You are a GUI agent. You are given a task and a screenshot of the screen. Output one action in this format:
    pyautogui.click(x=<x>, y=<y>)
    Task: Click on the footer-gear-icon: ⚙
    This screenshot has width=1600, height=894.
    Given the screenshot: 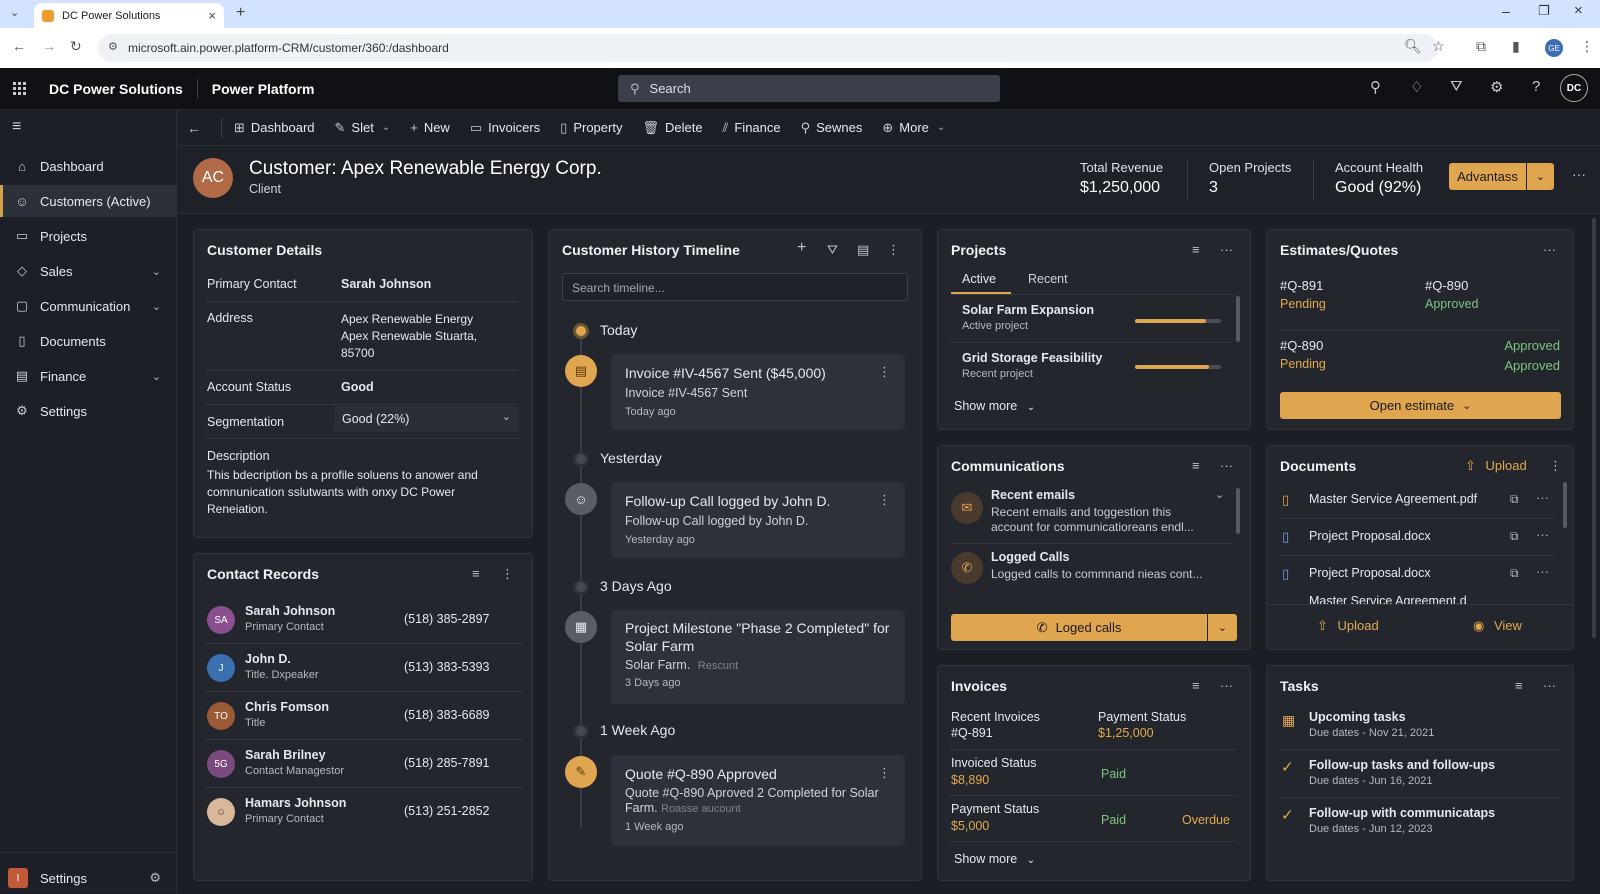 What is the action you would take?
    pyautogui.click(x=155, y=878)
    